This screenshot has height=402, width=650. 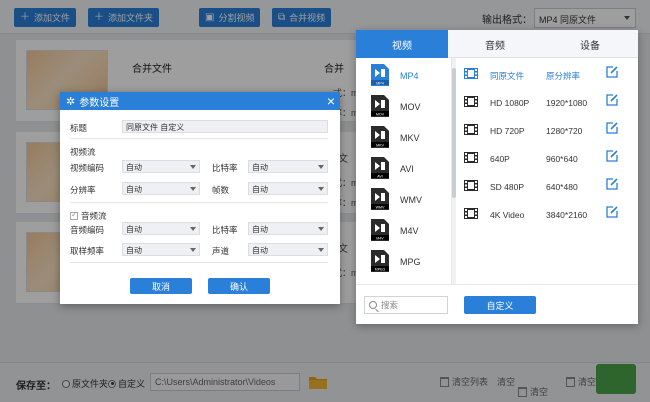 I want to click on quality-name: SD 480P, so click(x=507, y=187).